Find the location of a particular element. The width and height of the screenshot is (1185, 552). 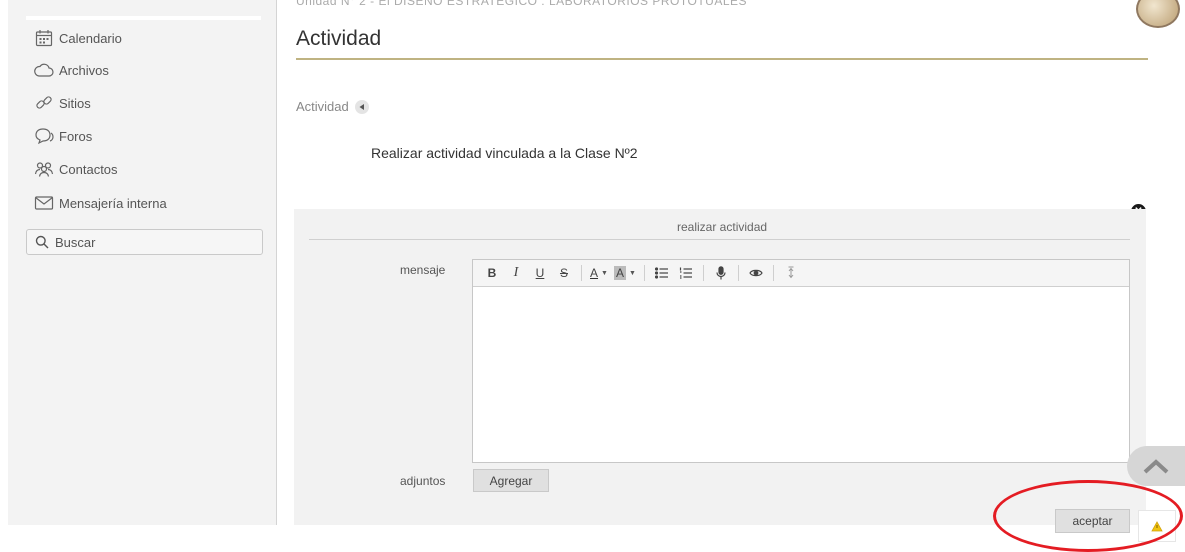

sidebar-item-label: Calendario is located at coordinates (90, 38).